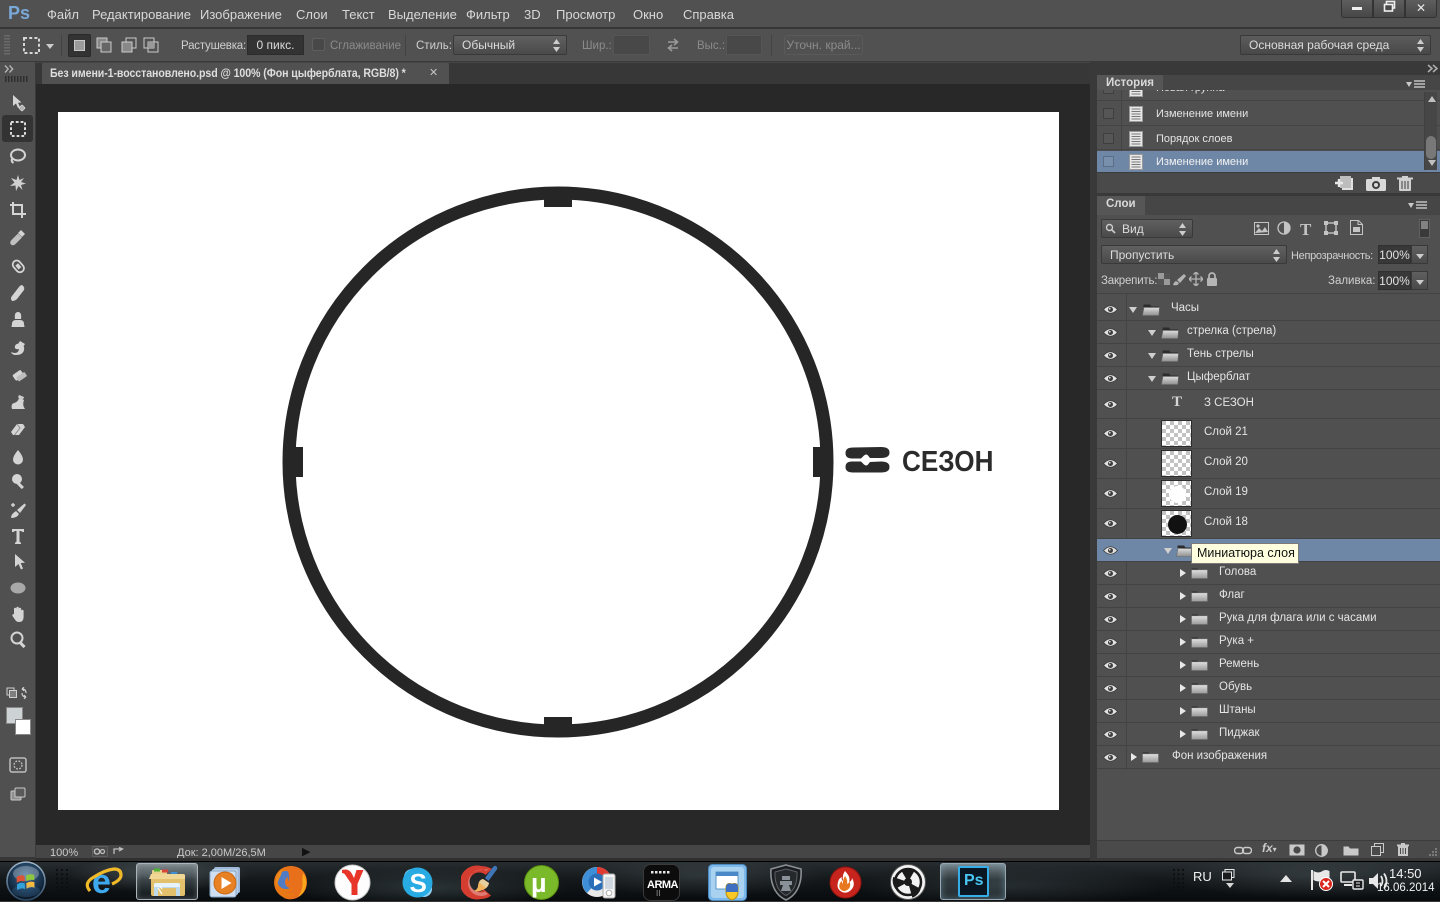 This screenshot has height=902, width=1440. What do you see at coordinates (418, 883) in the screenshot?
I see `svg-text: S` at bounding box center [418, 883].